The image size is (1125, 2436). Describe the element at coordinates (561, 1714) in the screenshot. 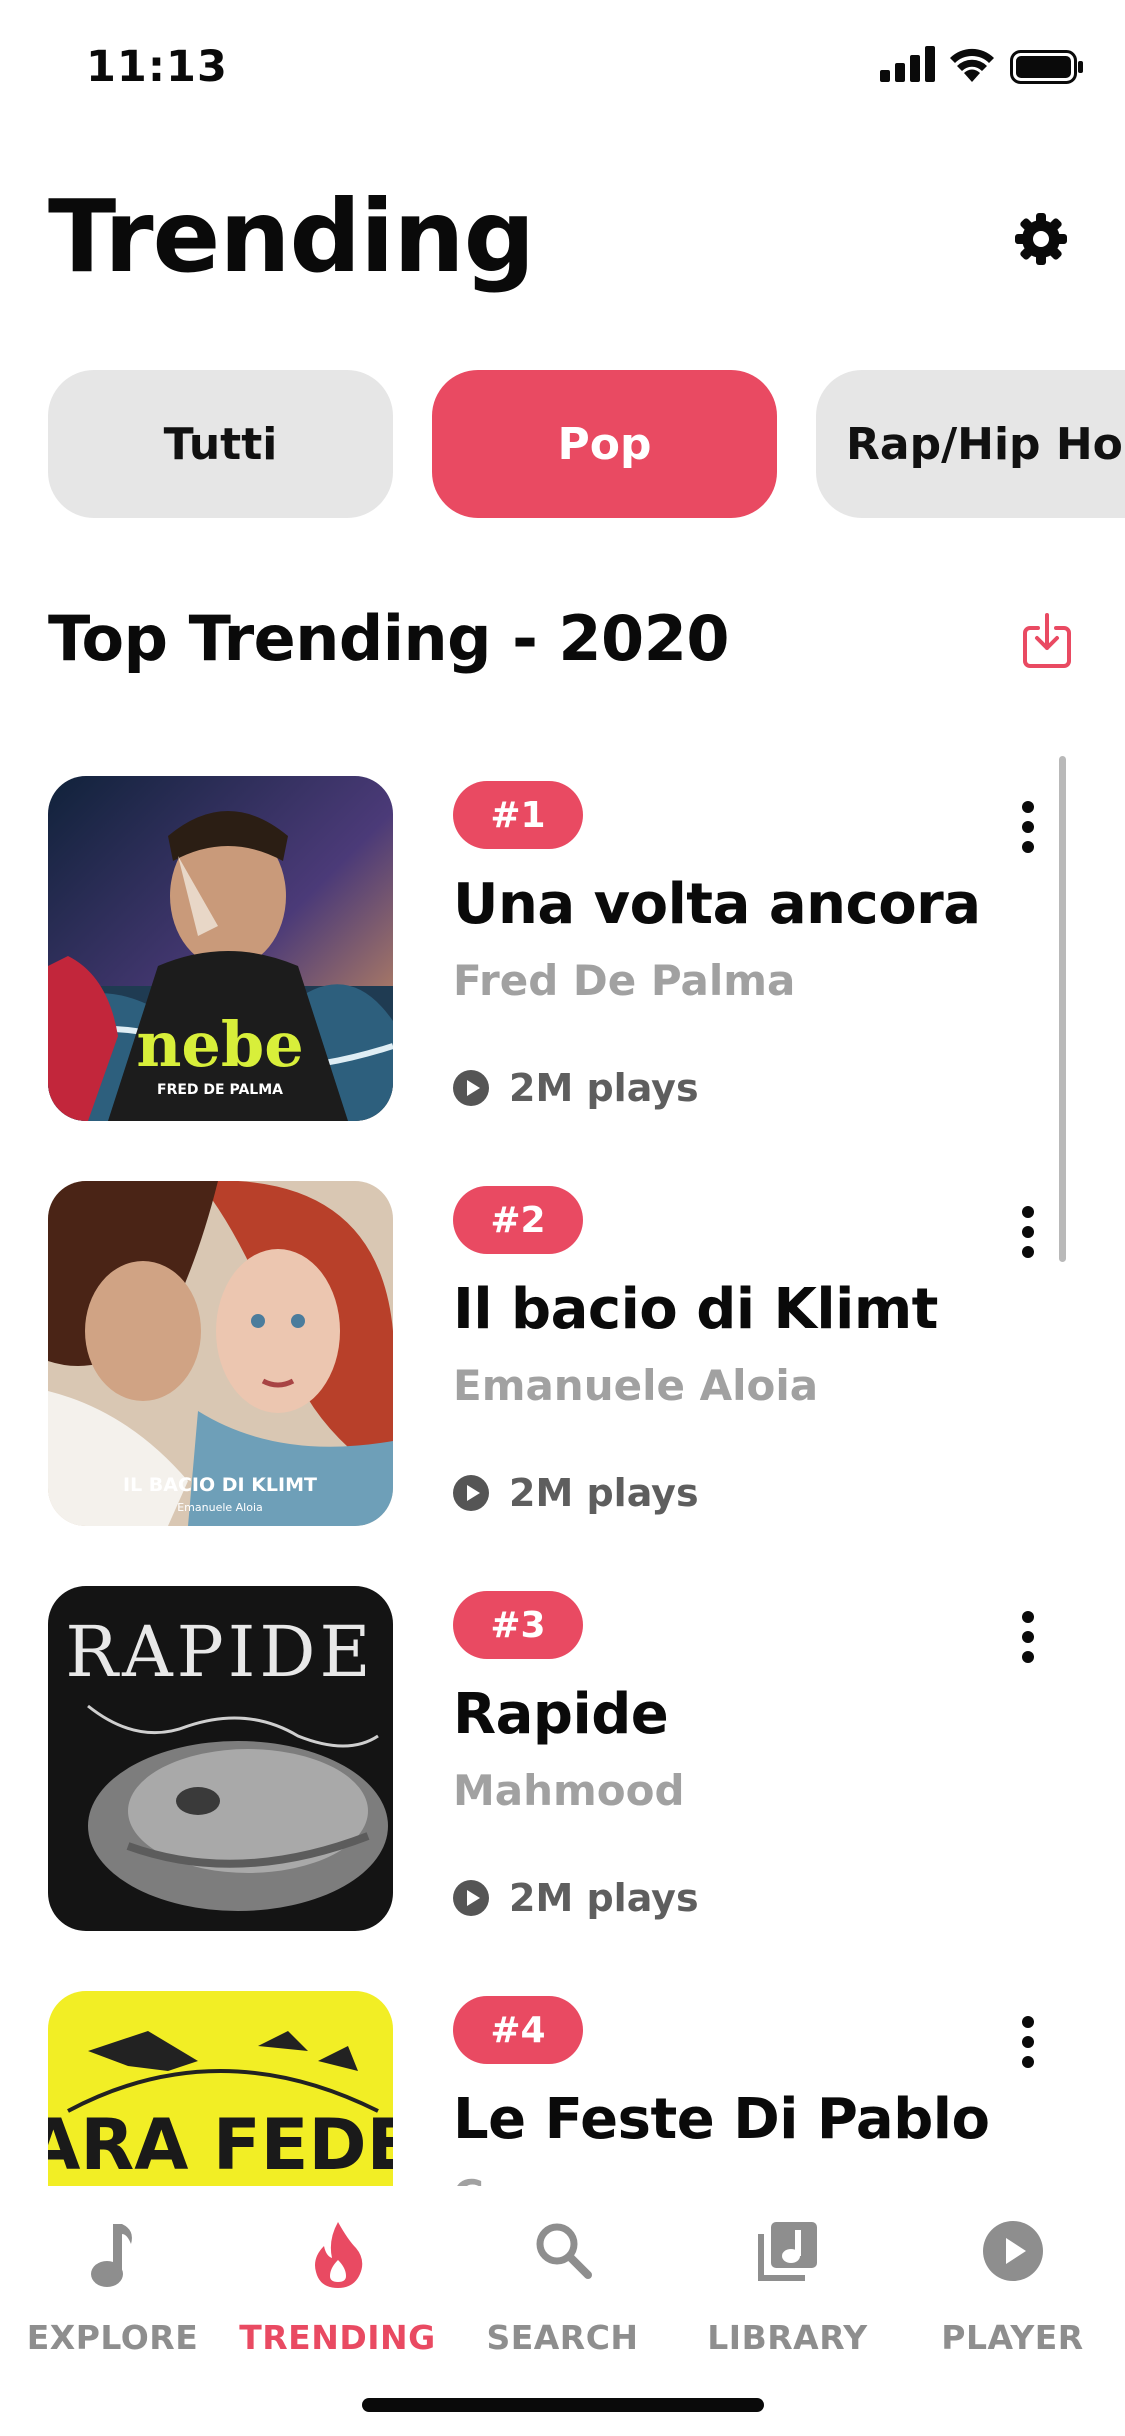

I see `track-title: Rapide` at that location.